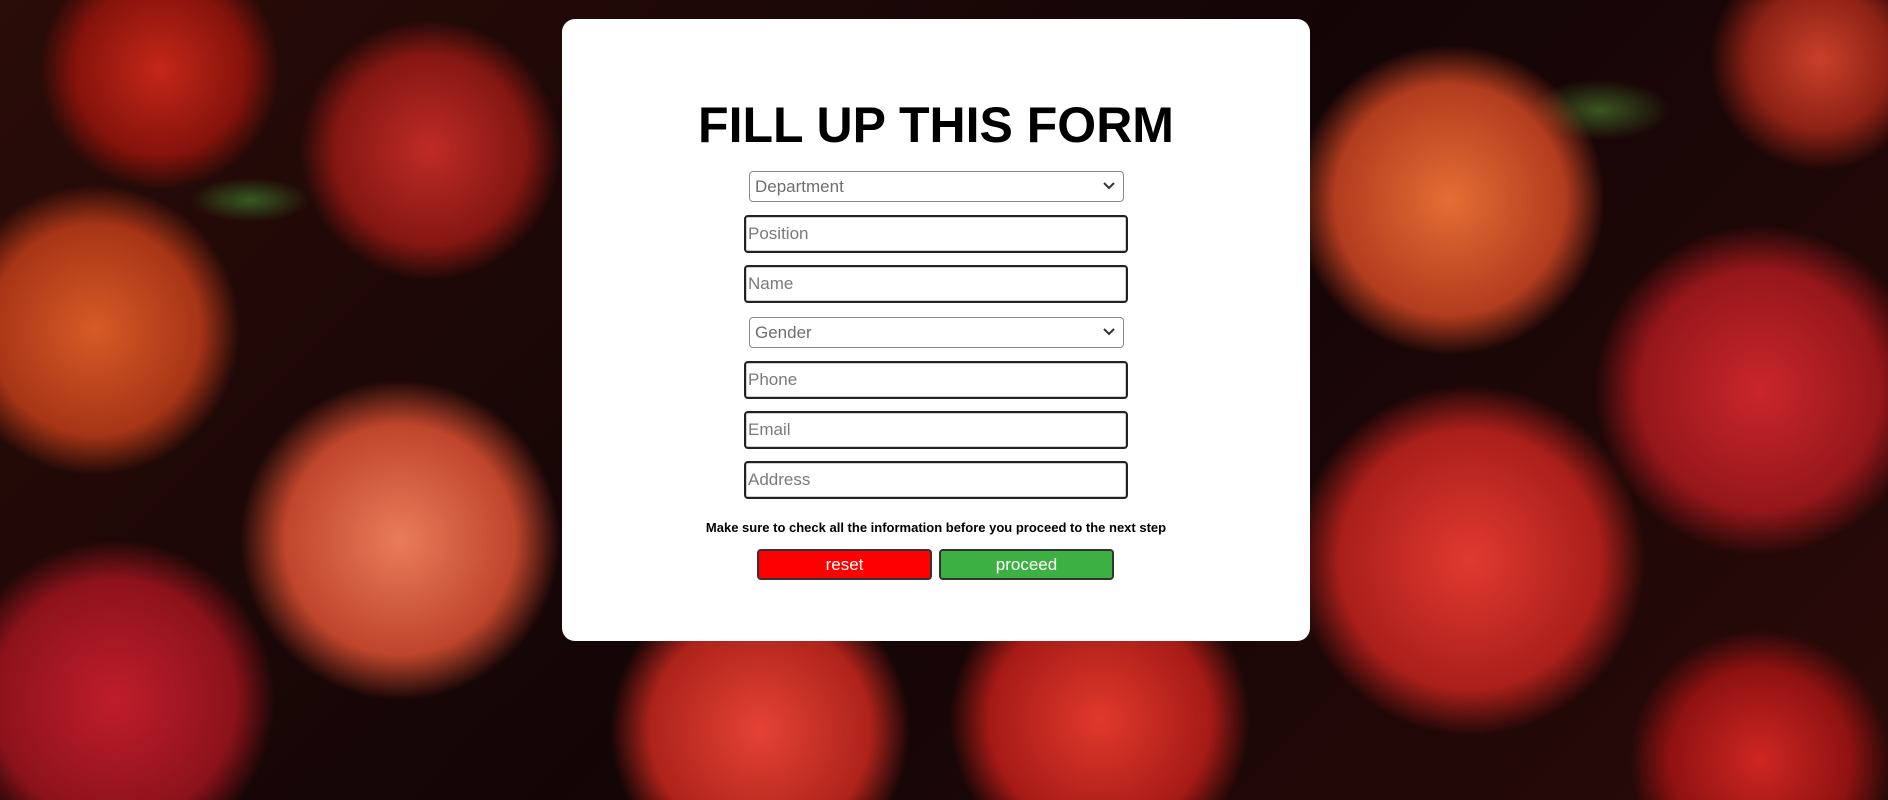 This screenshot has width=1888, height=800. I want to click on email-input, so click(936, 430).